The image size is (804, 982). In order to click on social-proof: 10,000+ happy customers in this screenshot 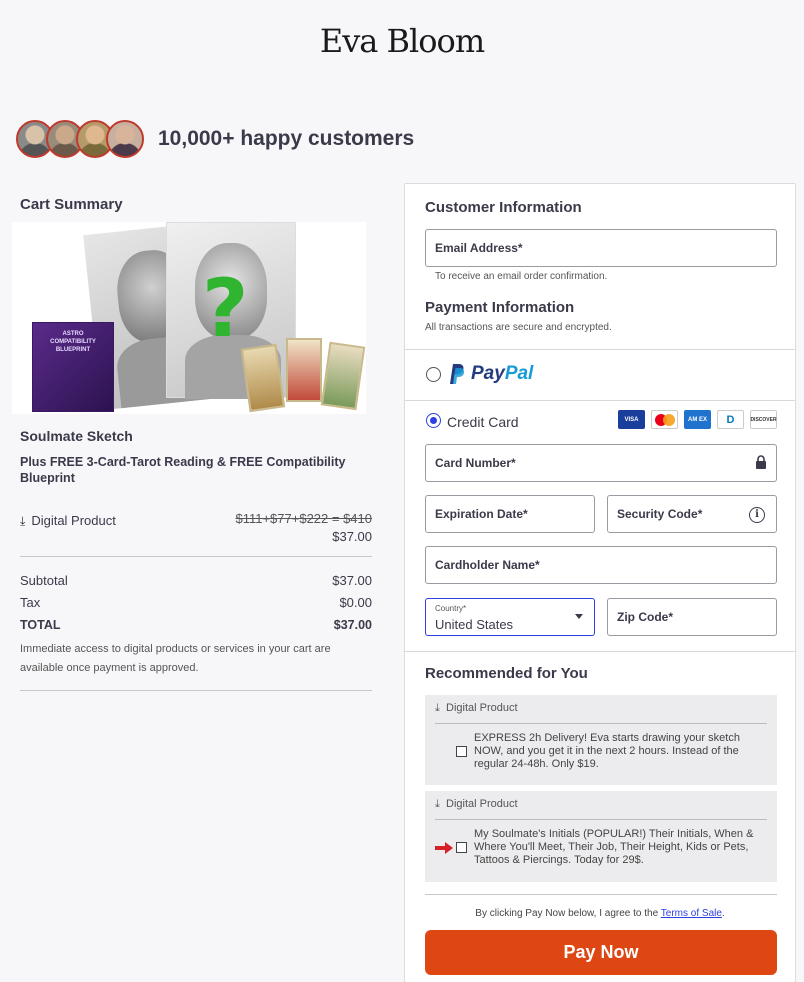, I will do `click(215, 139)`.